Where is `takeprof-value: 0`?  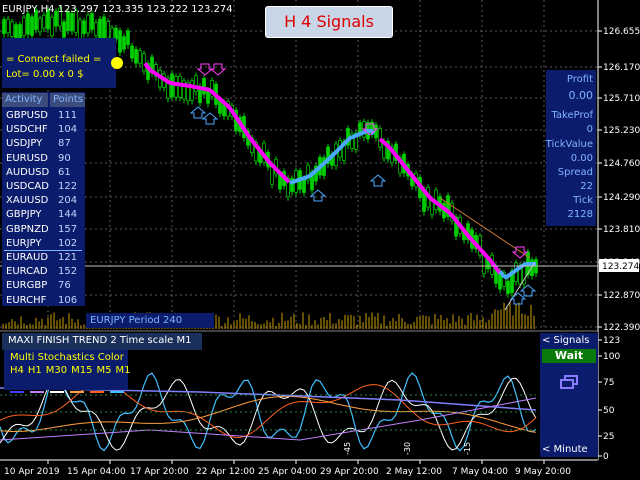
takeprof-value: 0 is located at coordinates (589, 129).